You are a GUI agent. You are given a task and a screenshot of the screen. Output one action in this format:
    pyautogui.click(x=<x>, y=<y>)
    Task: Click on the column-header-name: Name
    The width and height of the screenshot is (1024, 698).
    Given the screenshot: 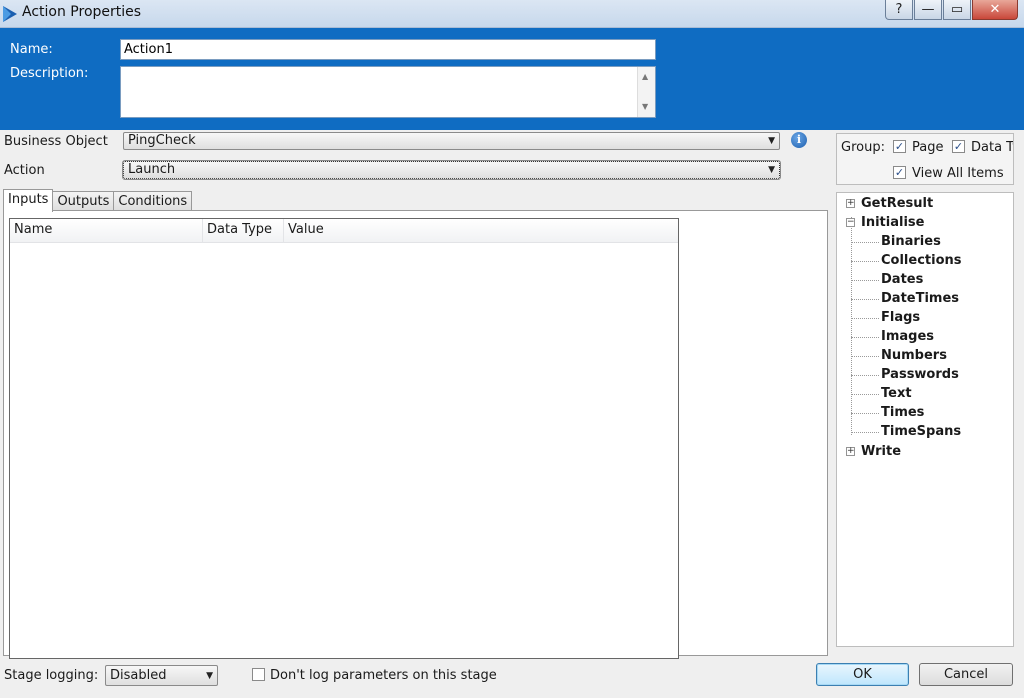 What is the action you would take?
    pyautogui.click(x=106, y=231)
    